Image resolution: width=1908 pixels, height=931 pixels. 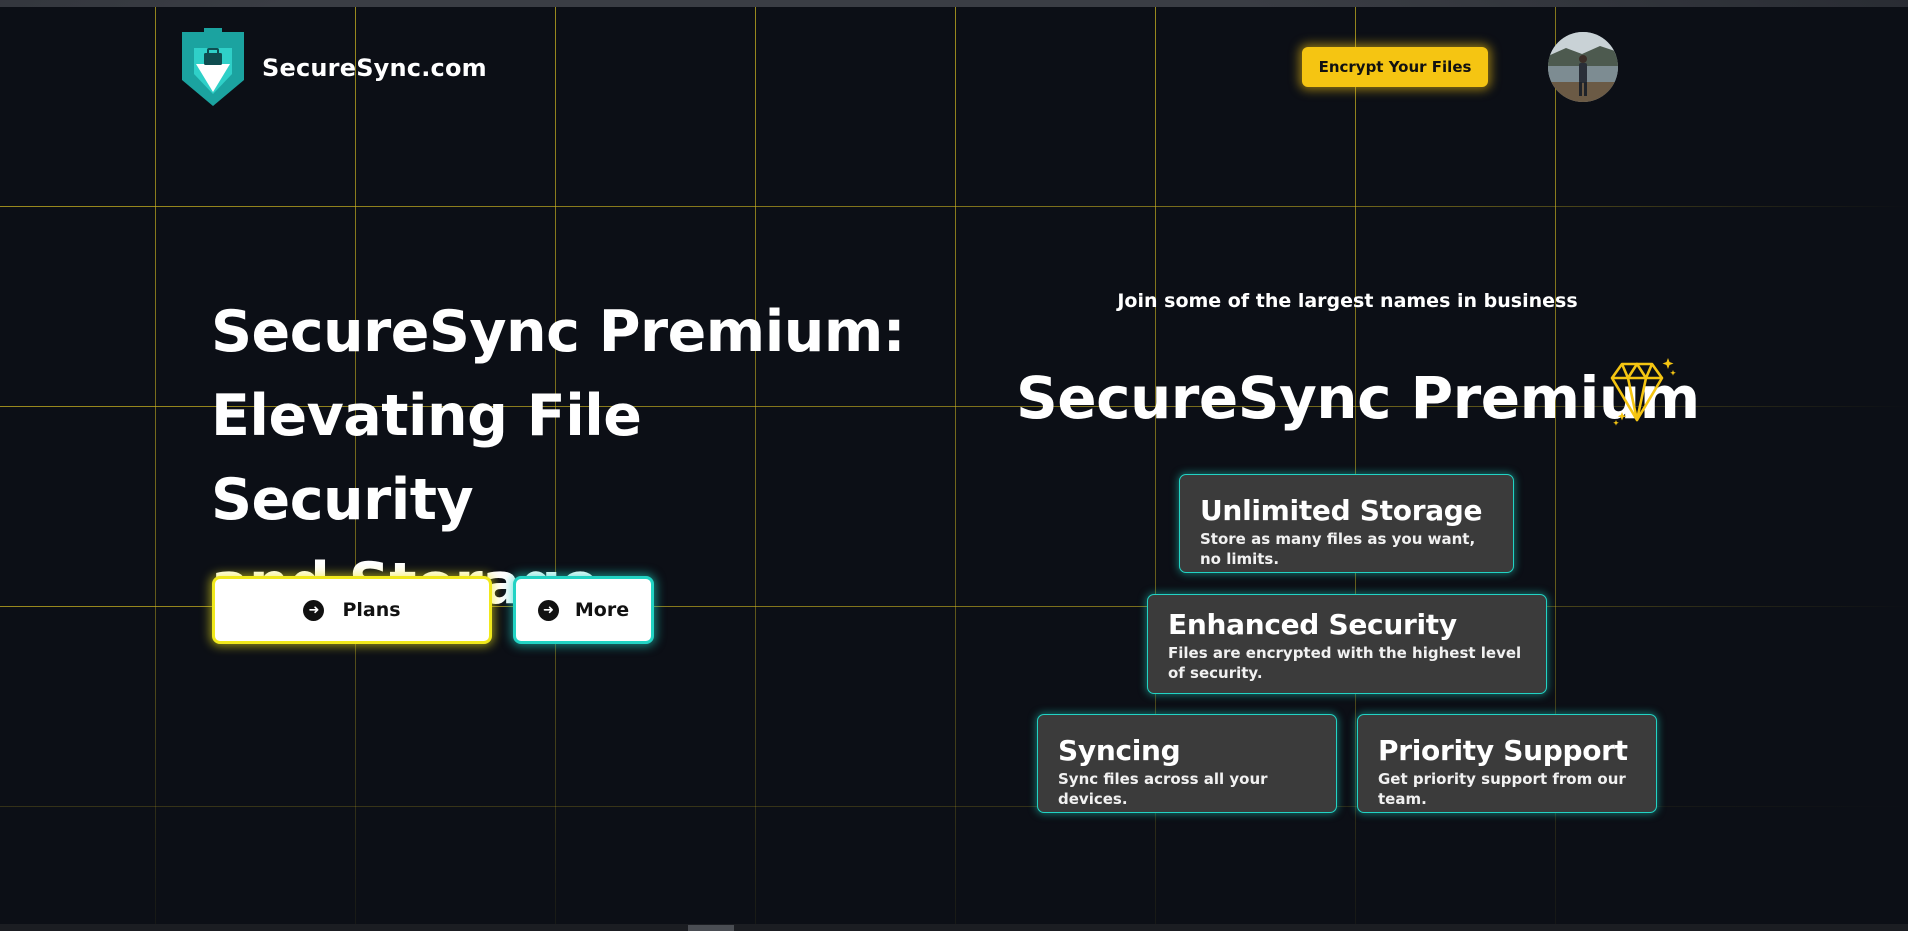 I want to click on horizontal-scrollbar, so click(x=954, y=927).